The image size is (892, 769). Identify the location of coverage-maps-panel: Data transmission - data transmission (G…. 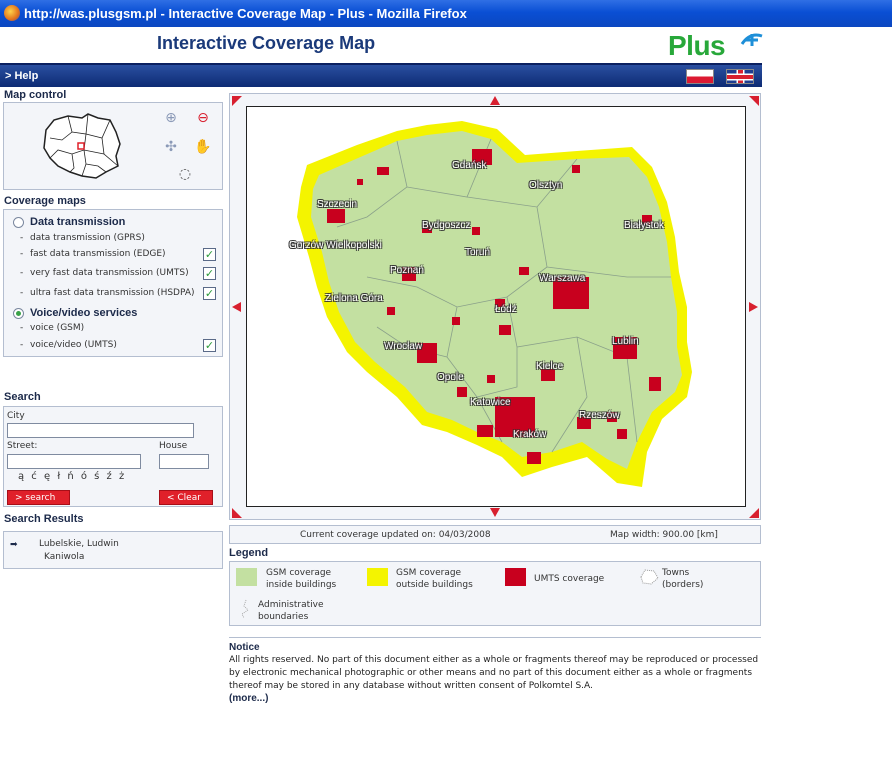
(113, 283).